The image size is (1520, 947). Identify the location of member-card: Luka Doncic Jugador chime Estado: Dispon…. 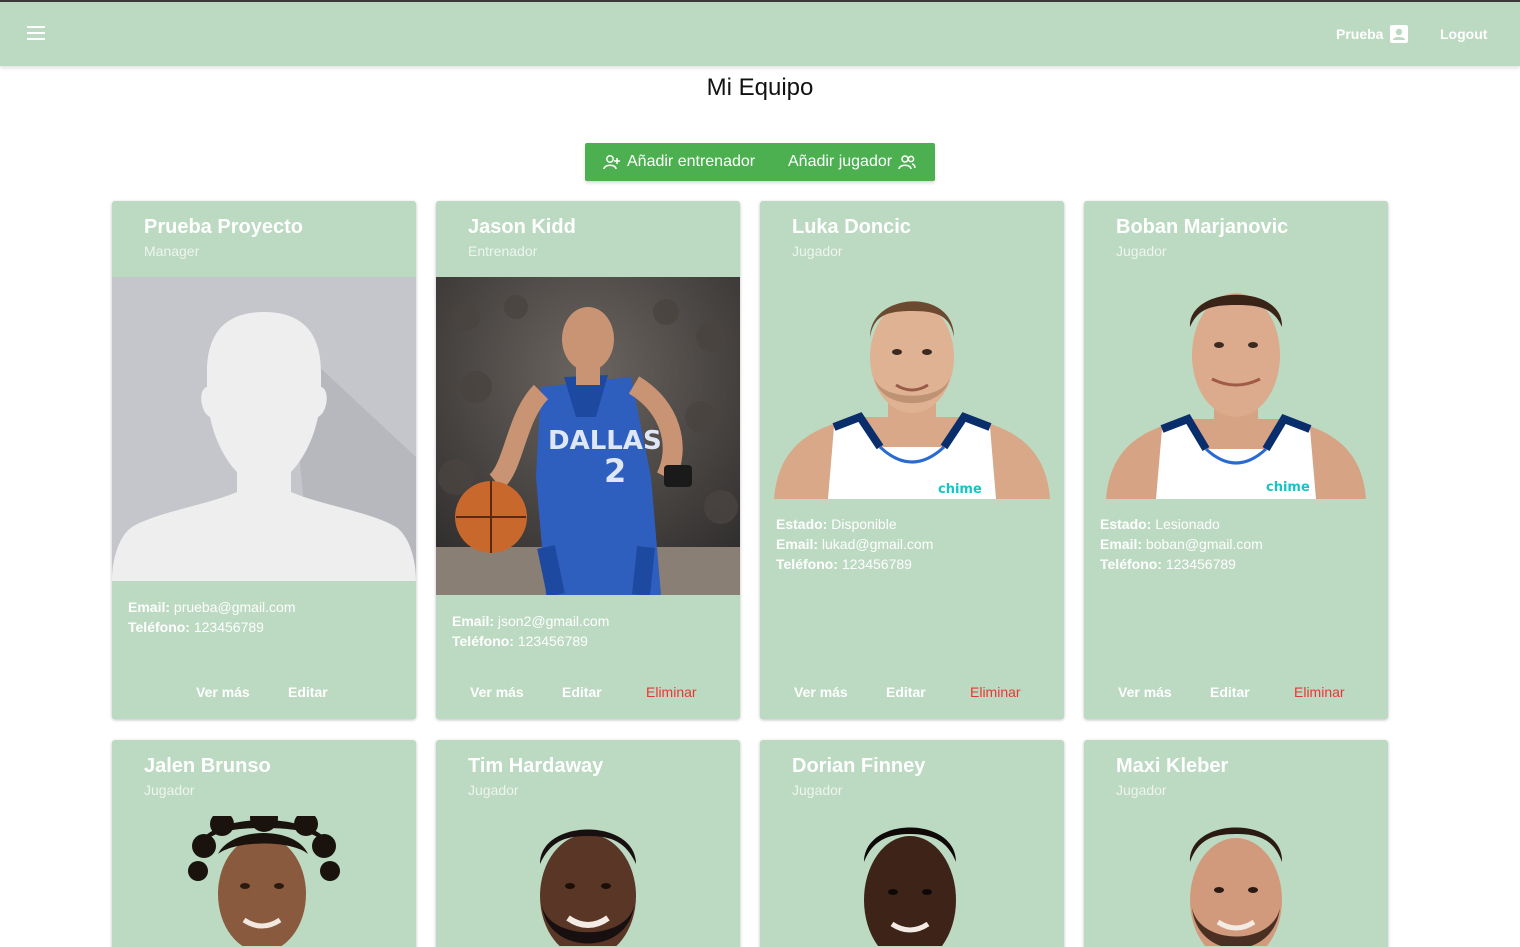
(912, 460).